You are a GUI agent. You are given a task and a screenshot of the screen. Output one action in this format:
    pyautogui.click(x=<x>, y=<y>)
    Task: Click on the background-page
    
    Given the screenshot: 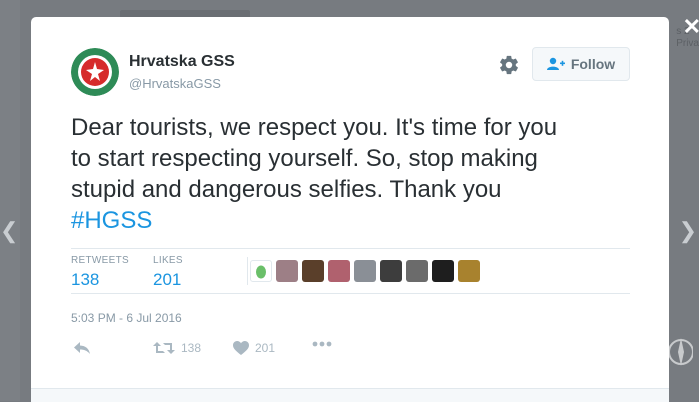 What is the action you would take?
    pyautogui.click(x=10, y=200)
    